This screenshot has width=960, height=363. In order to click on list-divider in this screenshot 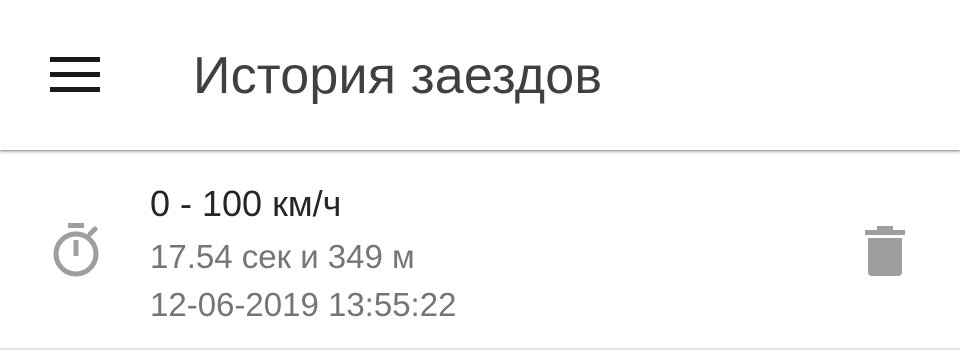, I will do `click(480, 349)`.